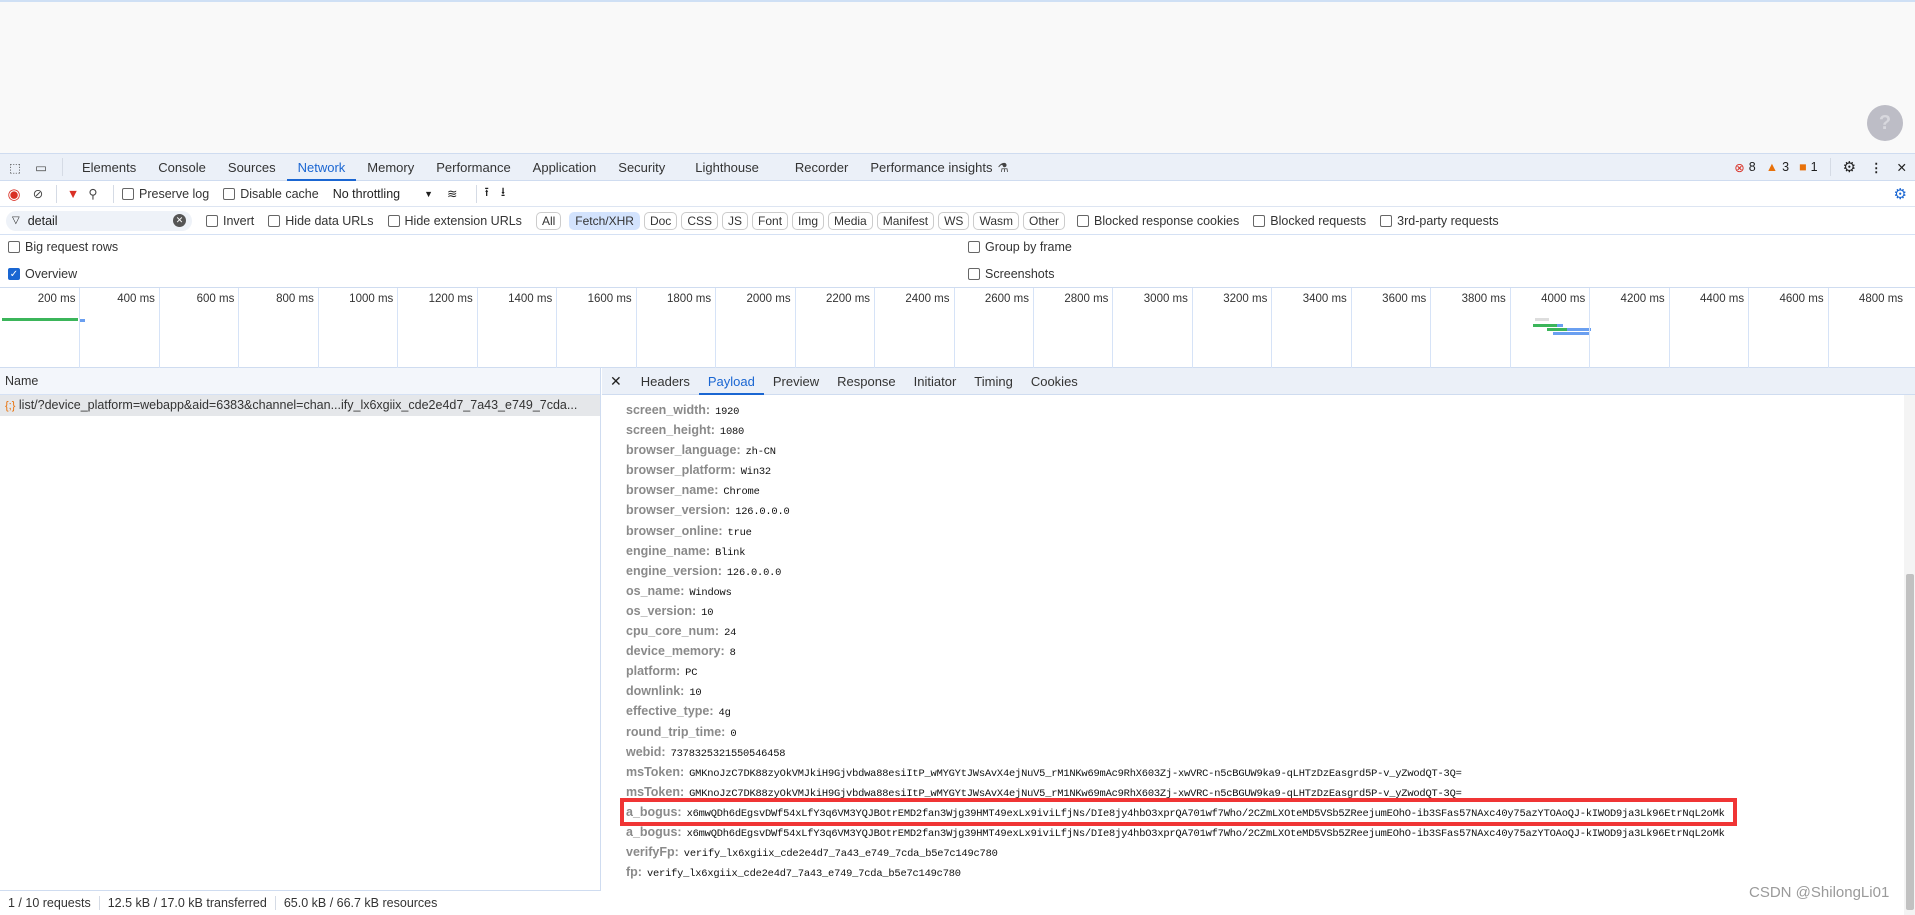 The width and height of the screenshot is (1915, 915). Describe the element at coordinates (300, 381) in the screenshot. I see `name-column-header: Name` at that location.